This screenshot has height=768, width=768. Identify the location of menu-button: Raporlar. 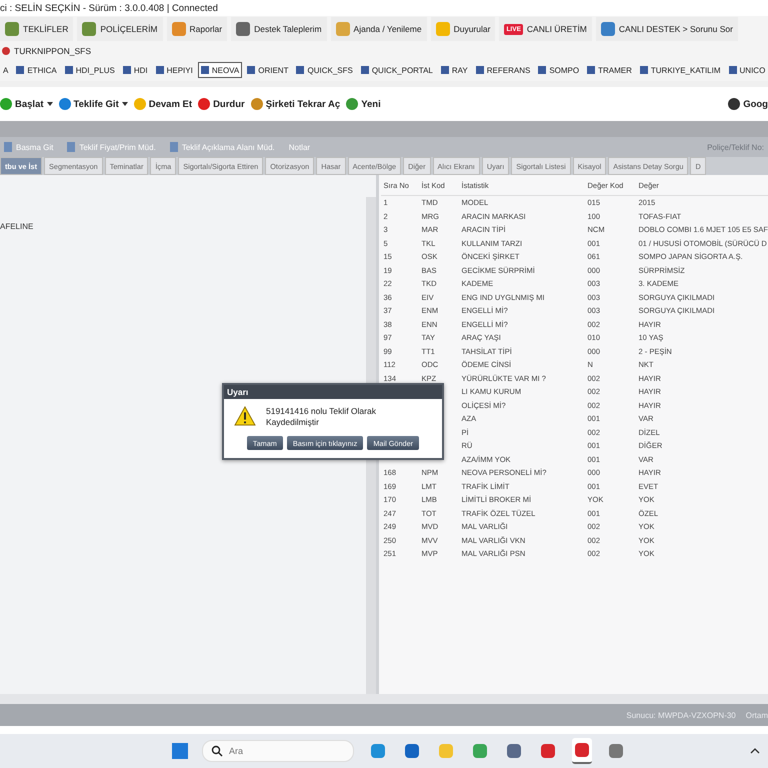
(197, 29).